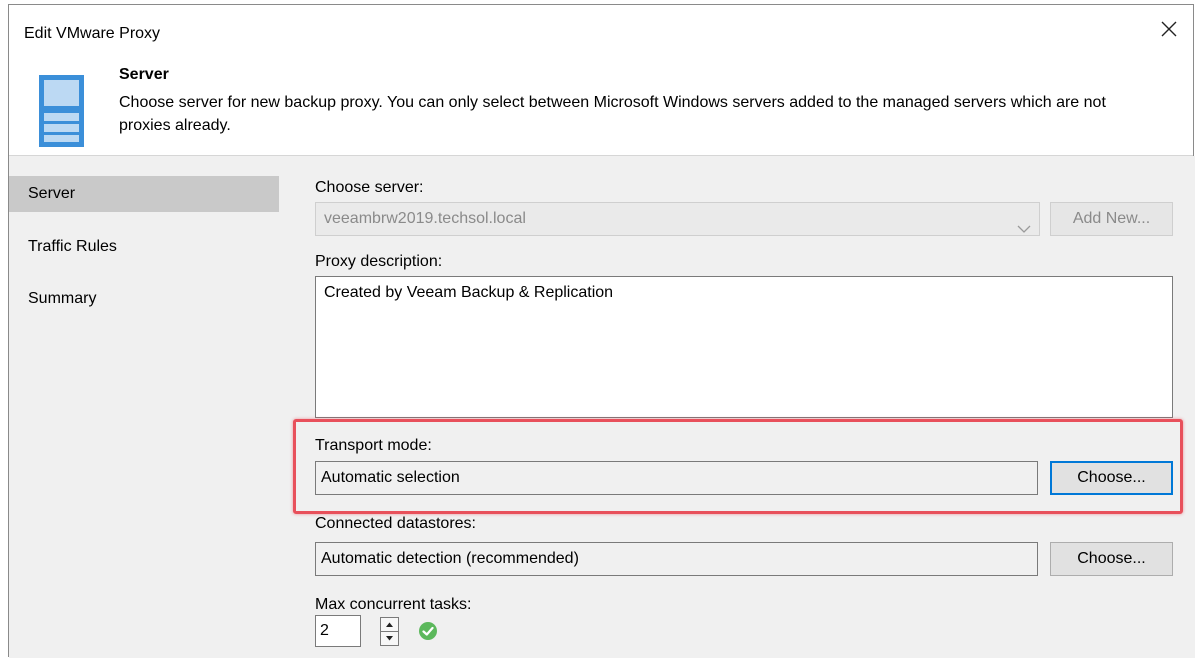 This screenshot has width=1200, height=658. What do you see at coordinates (144, 194) in the screenshot?
I see `sidebar-item-server: Server` at bounding box center [144, 194].